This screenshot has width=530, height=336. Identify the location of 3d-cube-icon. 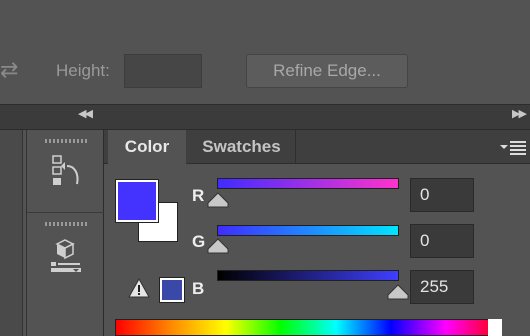
(67, 256).